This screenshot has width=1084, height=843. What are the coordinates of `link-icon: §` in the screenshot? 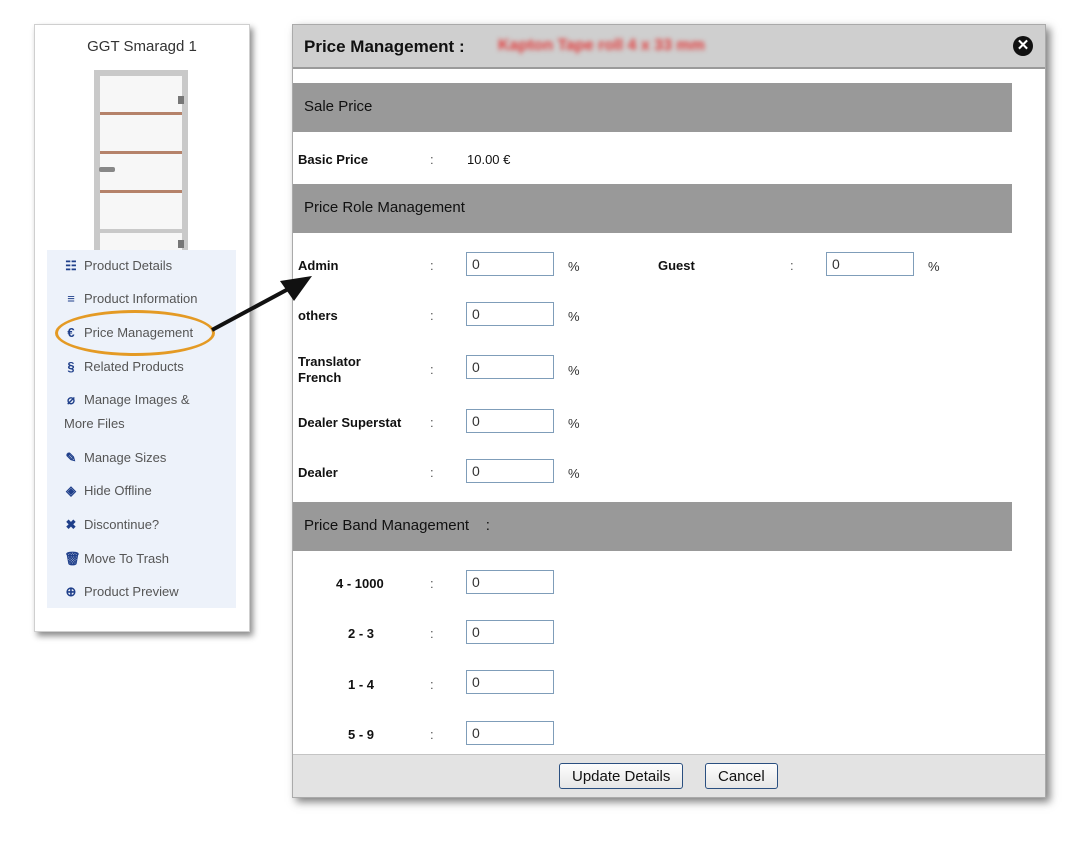 It's located at (71, 366).